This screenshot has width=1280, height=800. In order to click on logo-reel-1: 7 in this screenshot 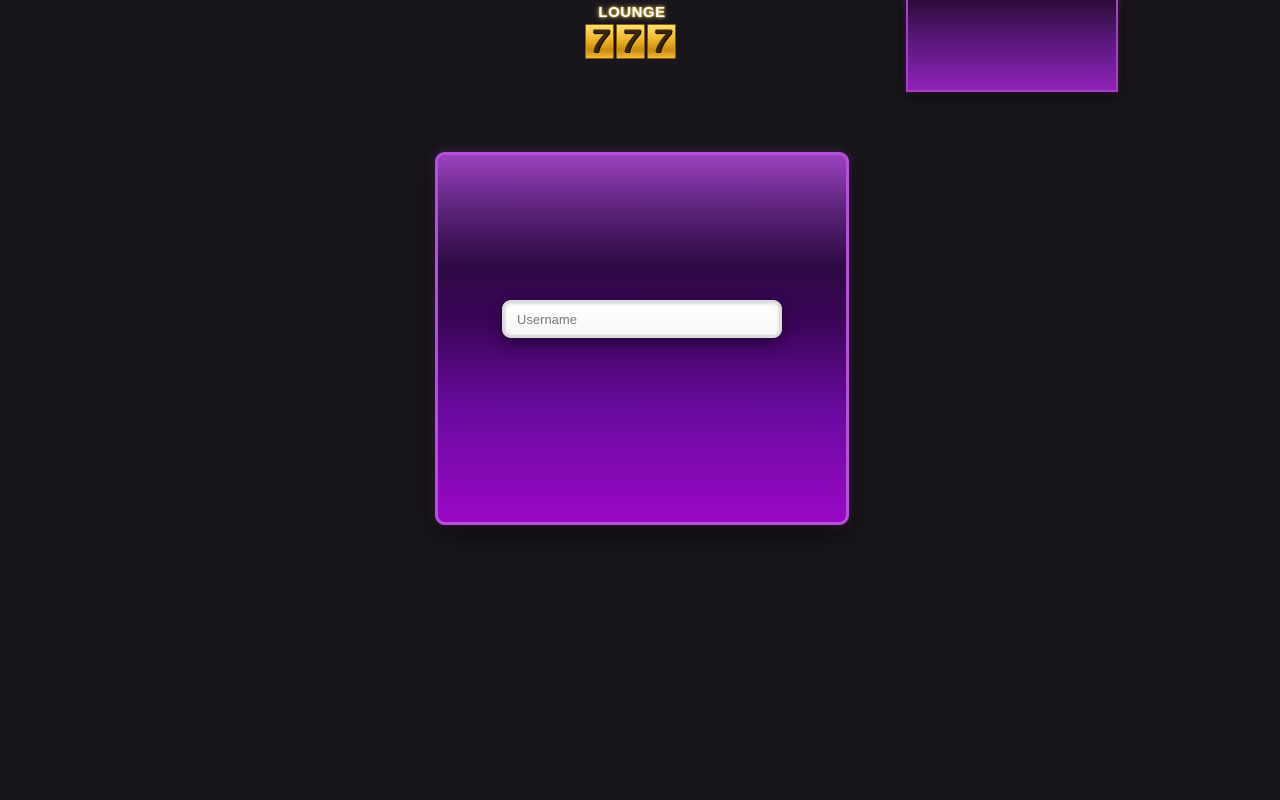, I will do `click(599, 41)`.